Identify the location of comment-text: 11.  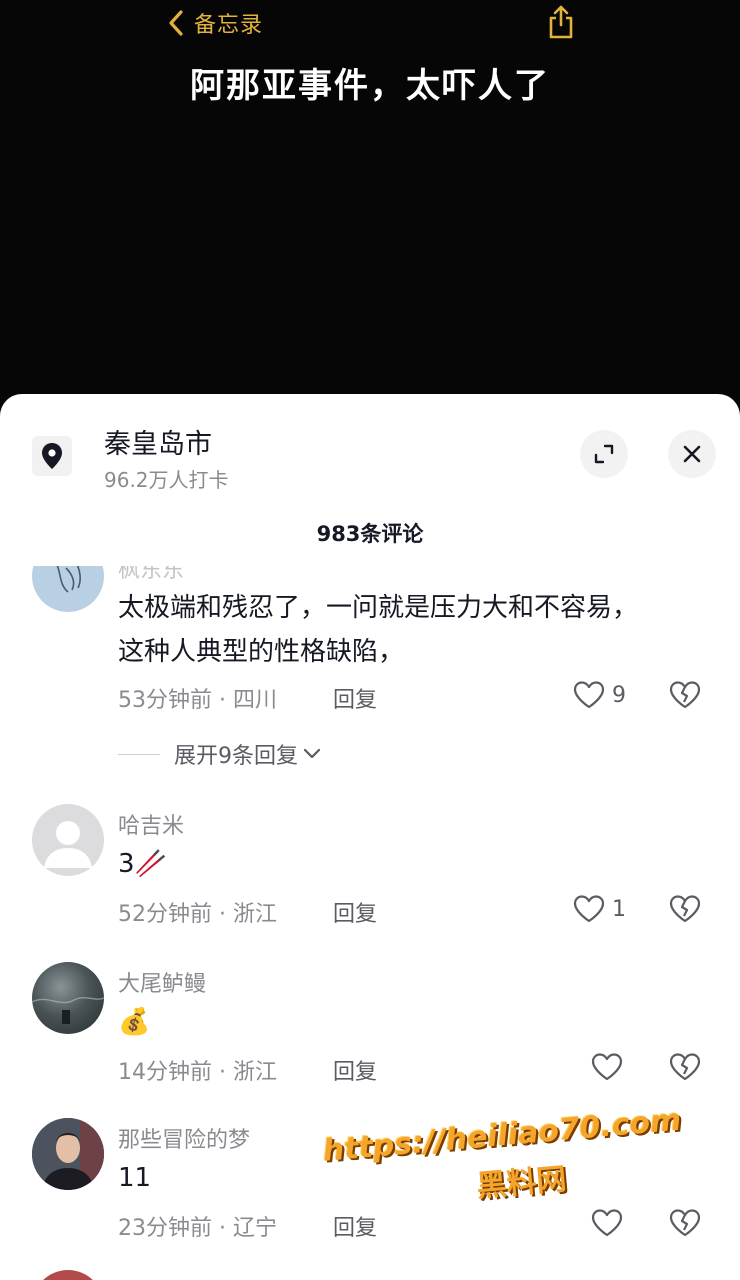
(135, 1178).